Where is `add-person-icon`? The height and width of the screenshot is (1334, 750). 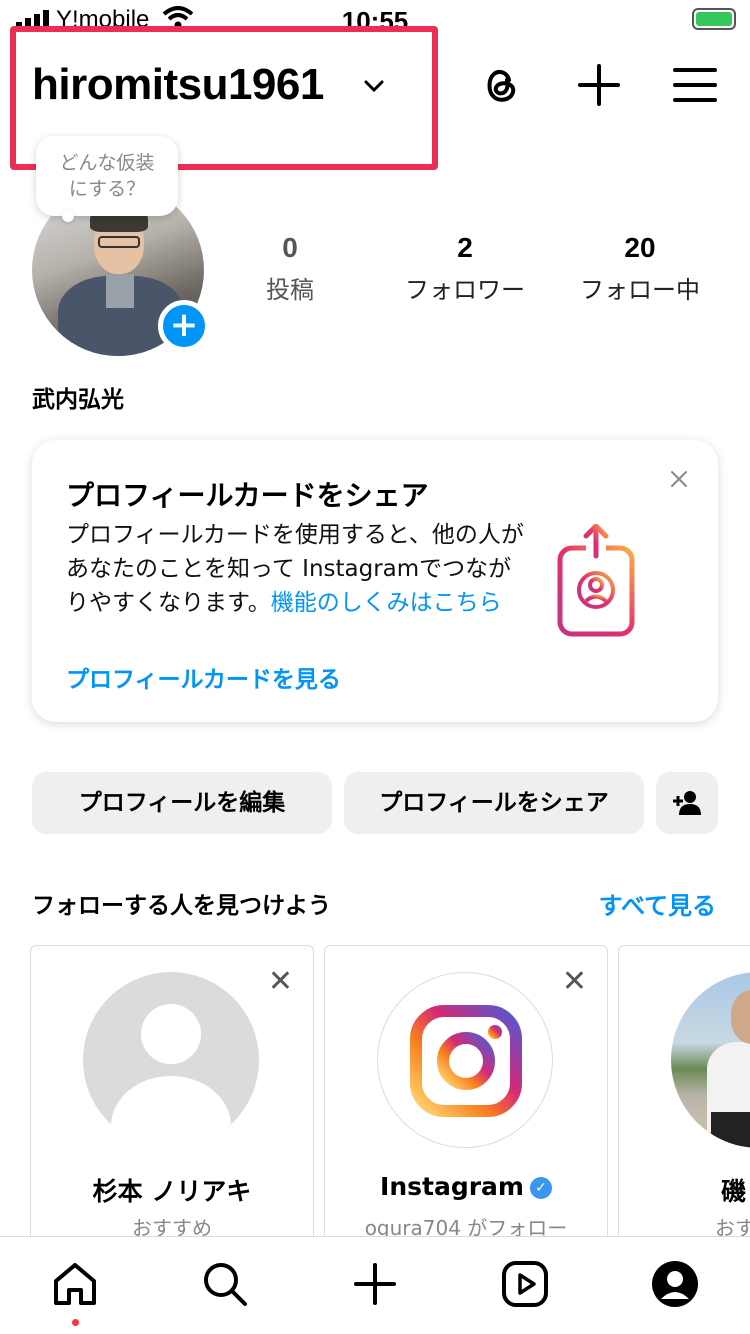 add-person-icon is located at coordinates (687, 803).